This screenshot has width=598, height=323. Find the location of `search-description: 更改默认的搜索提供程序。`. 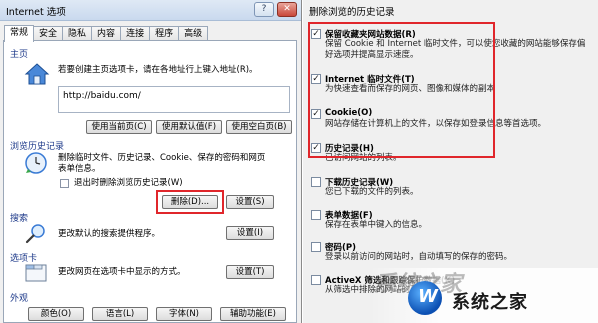

search-description: 更改默认的搜索提供程序。 is located at coordinates (109, 234).